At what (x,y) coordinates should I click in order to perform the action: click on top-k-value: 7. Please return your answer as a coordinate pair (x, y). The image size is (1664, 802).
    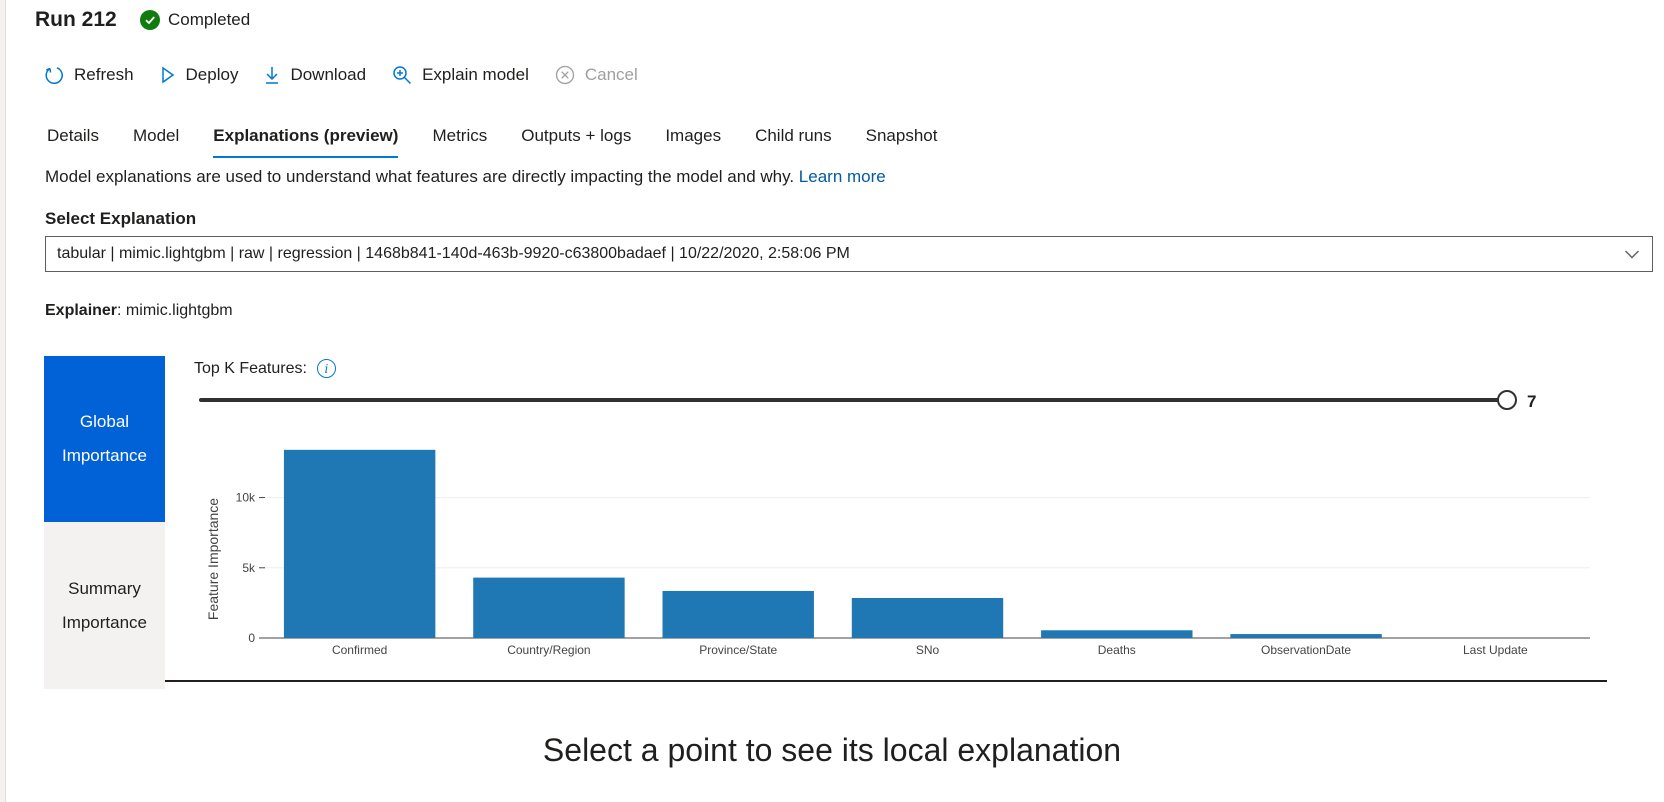
    Looking at the image, I should click on (1532, 401).